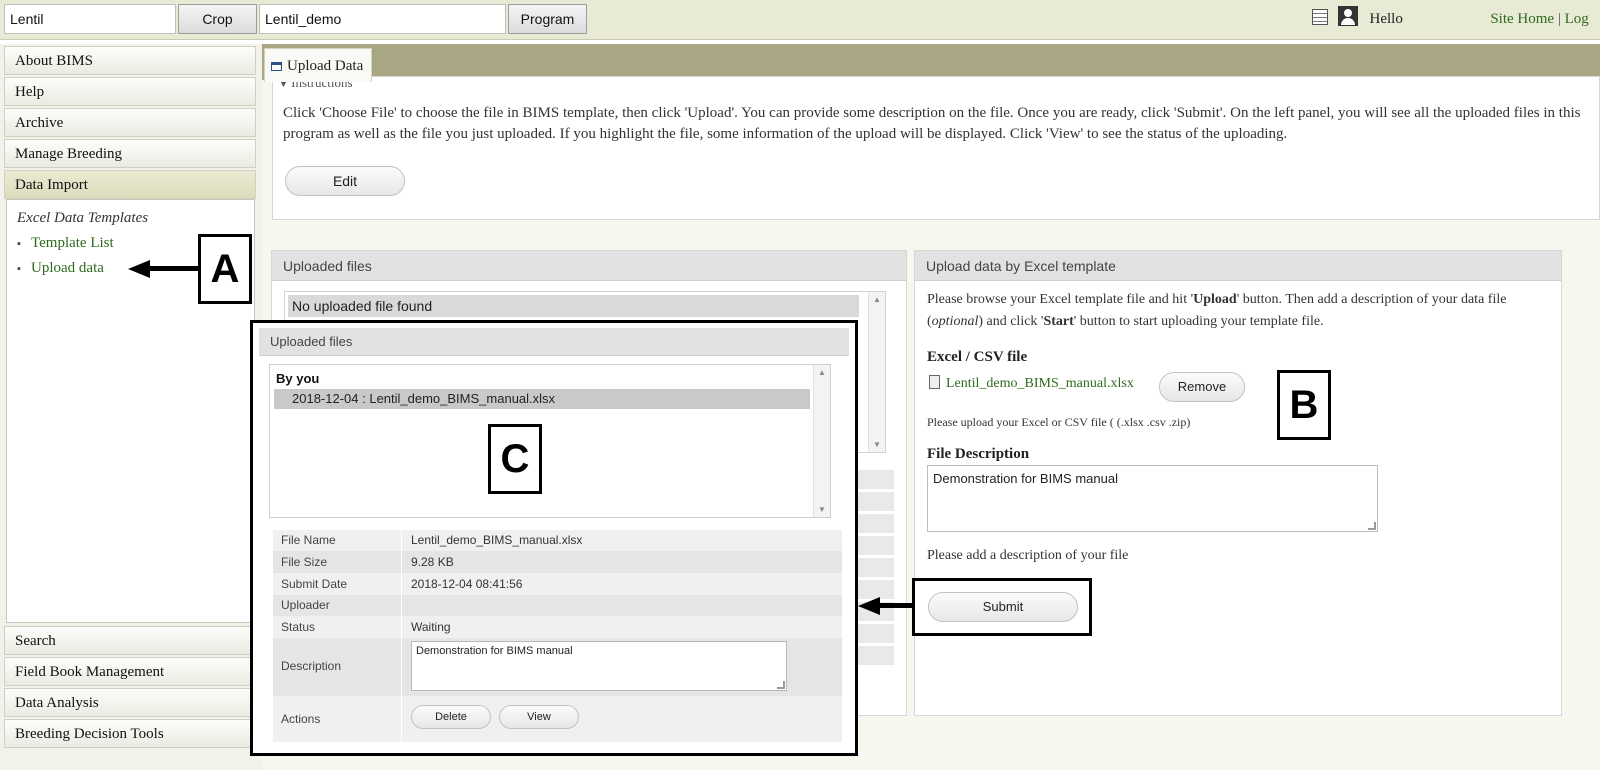 This screenshot has height=770, width=1600. What do you see at coordinates (557, 627) in the screenshot?
I see `detail-row-status: Status Waiting` at bounding box center [557, 627].